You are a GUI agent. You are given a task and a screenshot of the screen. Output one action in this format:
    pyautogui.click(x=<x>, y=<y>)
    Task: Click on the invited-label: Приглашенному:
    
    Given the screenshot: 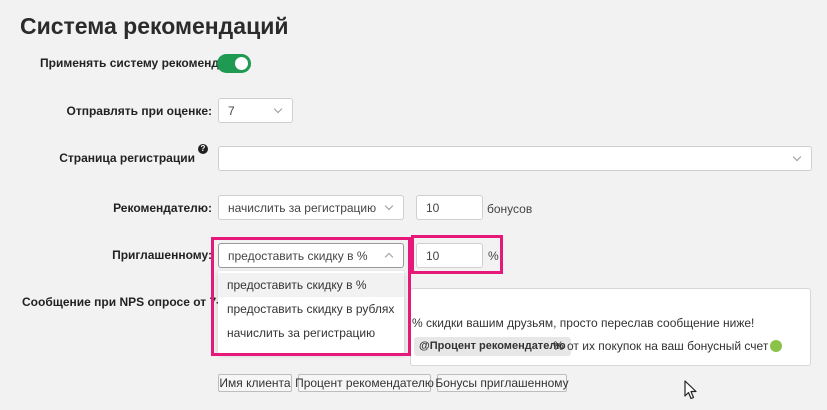 What is the action you would take?
    pyautogui.click(x=162, y=255)
    